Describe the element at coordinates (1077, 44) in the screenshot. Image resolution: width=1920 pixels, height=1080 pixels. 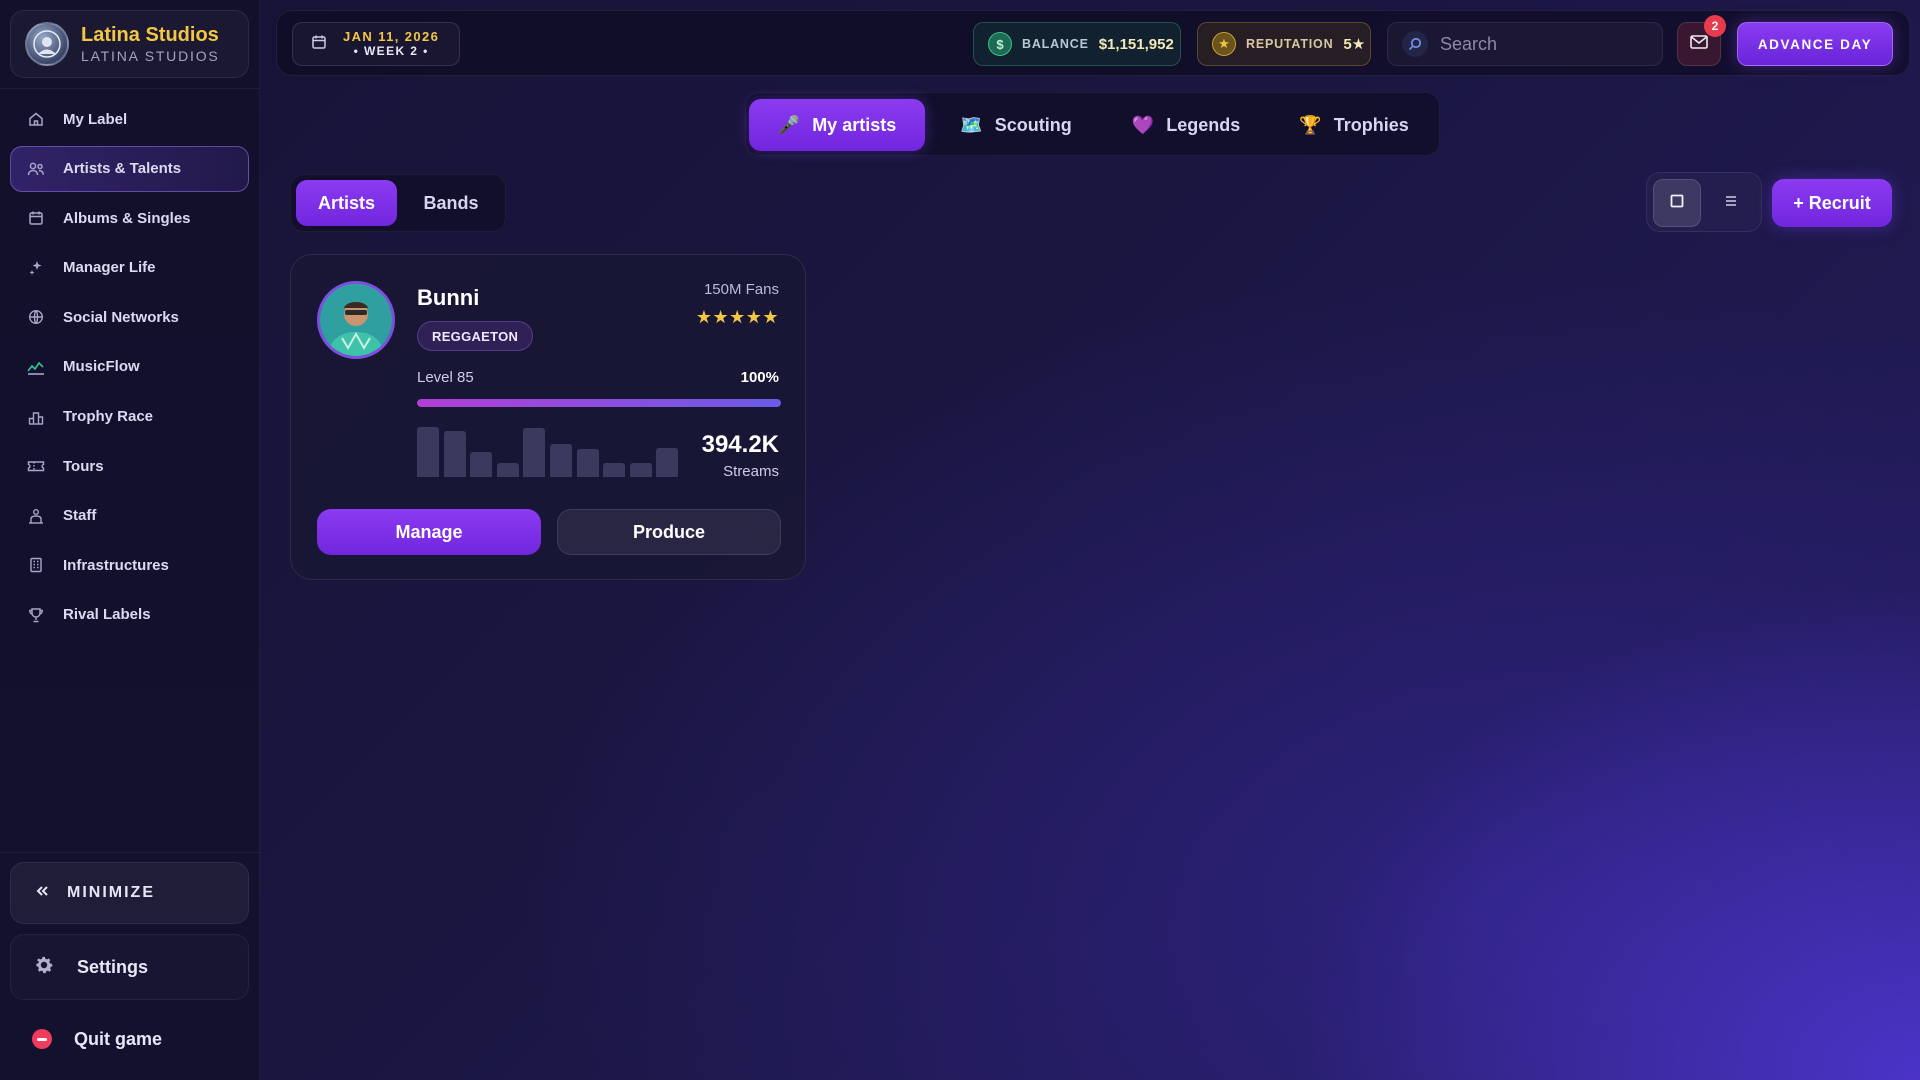
I see `balance-display: $ BALANCE $1,151,952` at that location.